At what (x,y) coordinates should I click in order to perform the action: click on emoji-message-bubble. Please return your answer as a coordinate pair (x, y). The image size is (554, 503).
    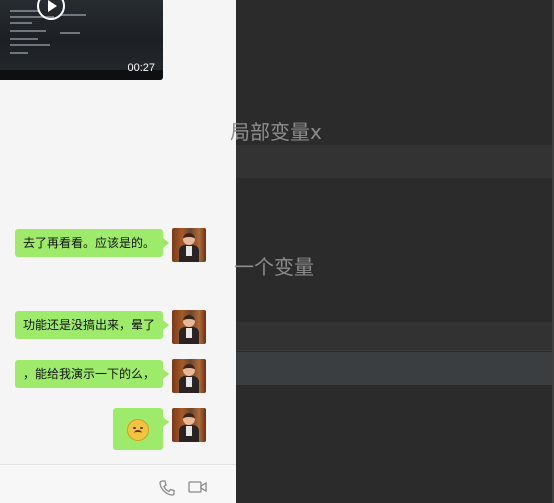
    Looking at the image, I should click on (141, 429).